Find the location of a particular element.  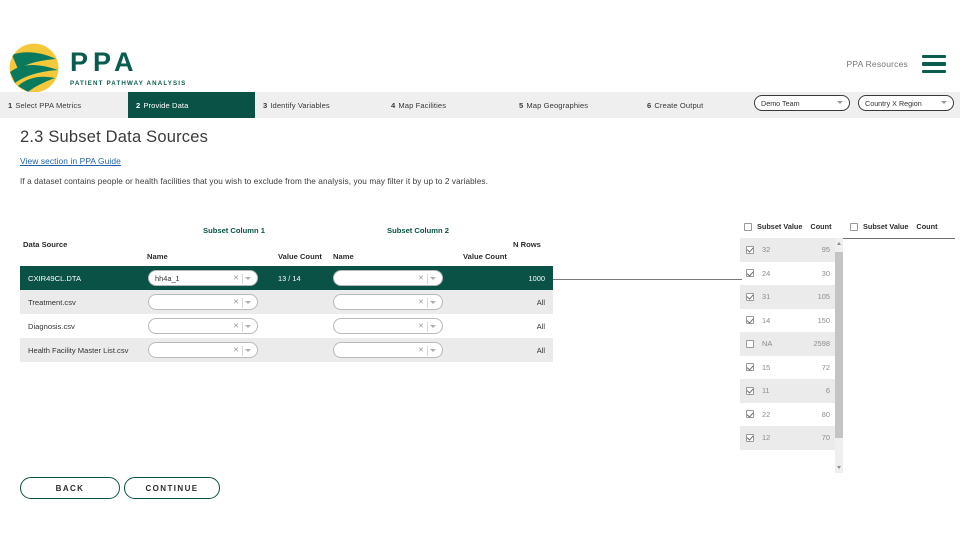

header-n-rows: N Rows is located at coordinates (527, 244).